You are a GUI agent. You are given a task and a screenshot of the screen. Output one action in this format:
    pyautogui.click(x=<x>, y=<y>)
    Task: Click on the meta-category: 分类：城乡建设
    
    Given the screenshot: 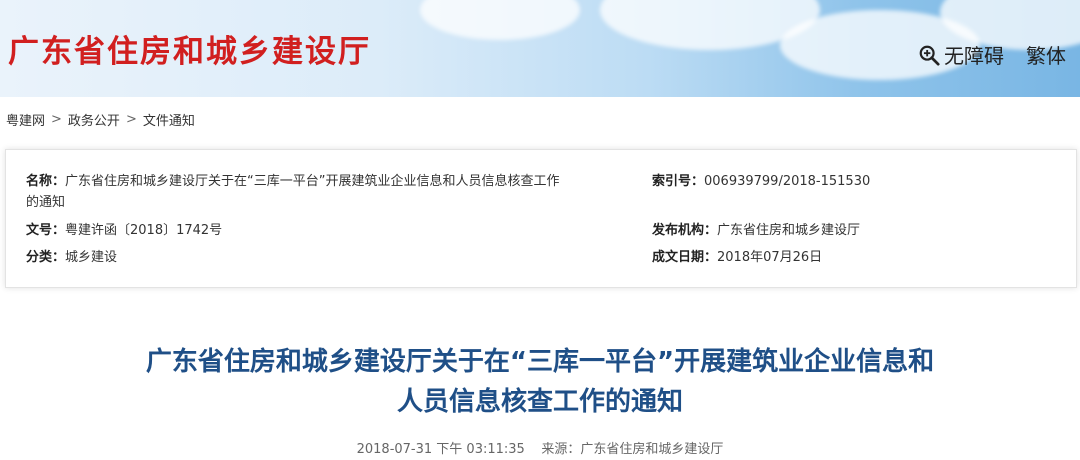 What is the action you would take?
    pyautogui.click(x=71, y=257)
    